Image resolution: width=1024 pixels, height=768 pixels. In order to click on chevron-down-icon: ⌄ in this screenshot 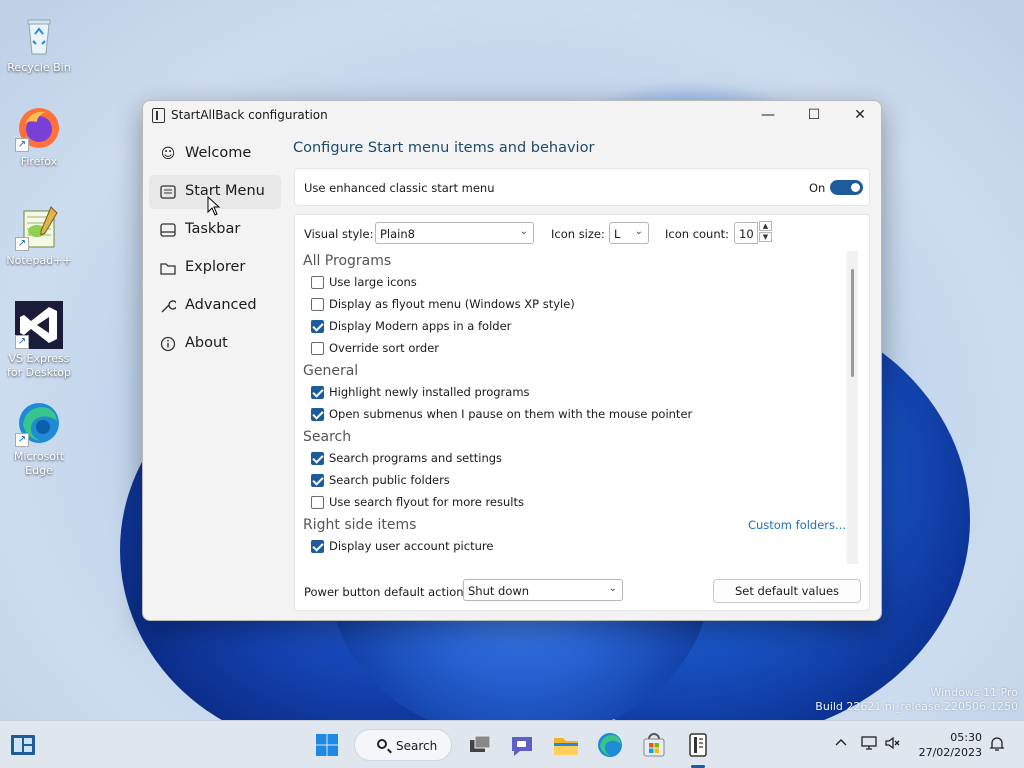, I will do `click(638, 231)`.